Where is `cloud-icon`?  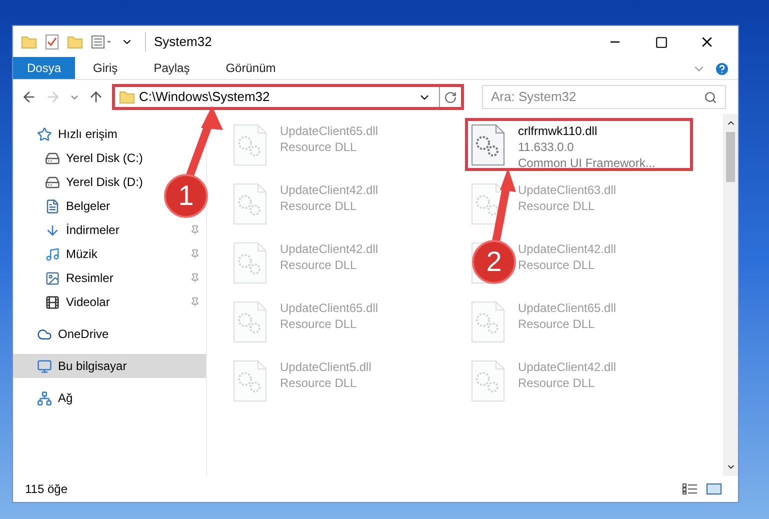
cloud-icon is located at coordinates (44, 334).